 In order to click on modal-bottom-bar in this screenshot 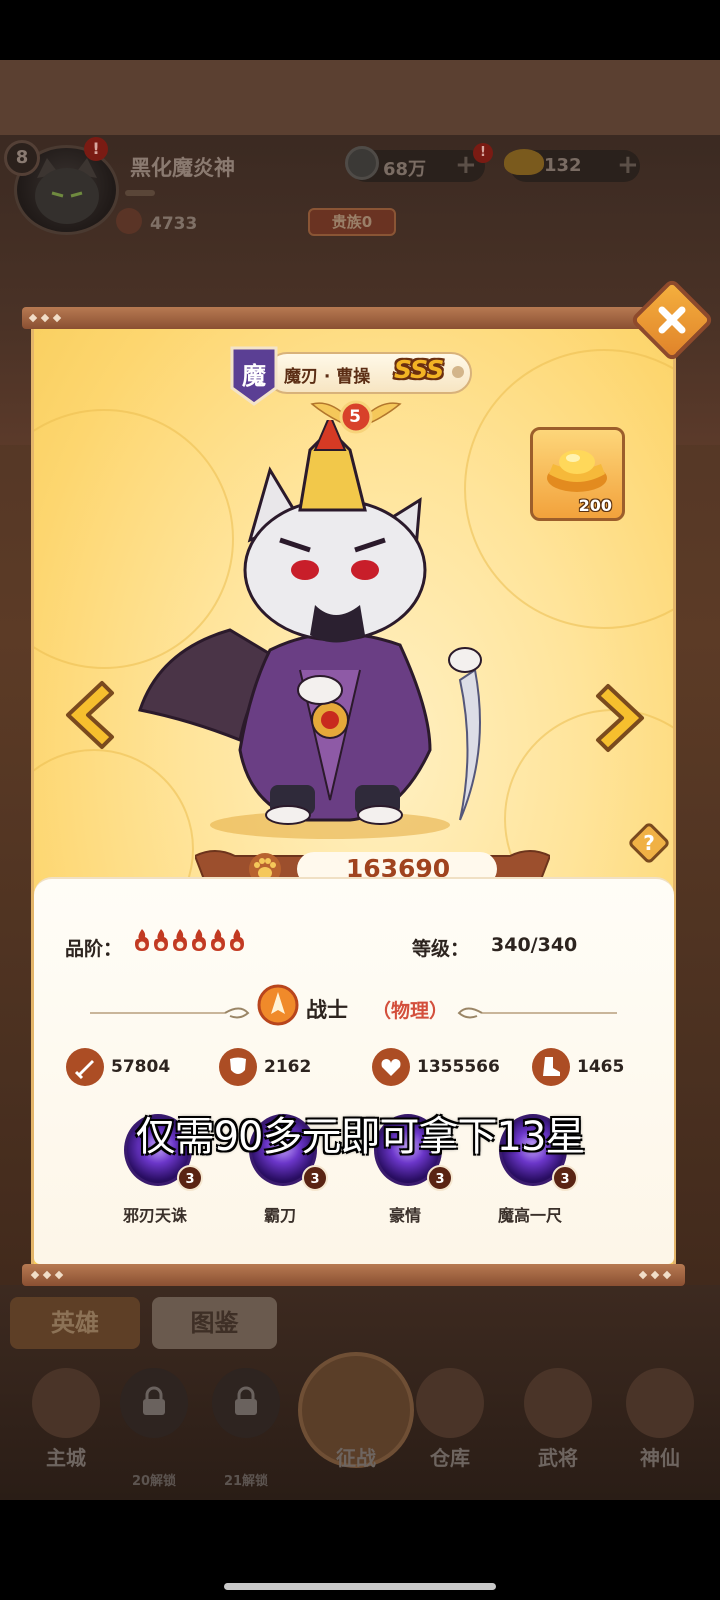, I will do `click(353, 1275)`.